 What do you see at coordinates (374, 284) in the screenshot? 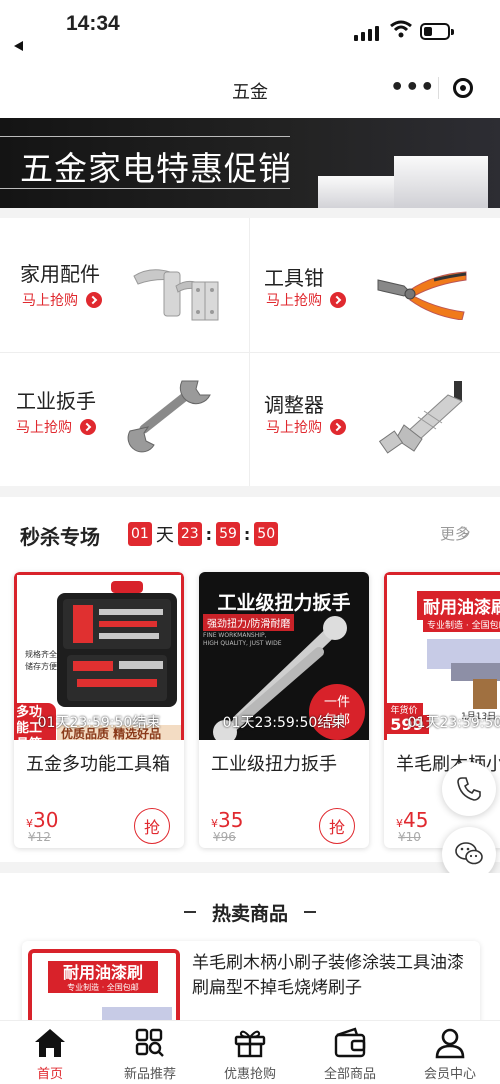
I see `category-pliers: 工具钳 马上抢购` at bounding box center [374, 284].